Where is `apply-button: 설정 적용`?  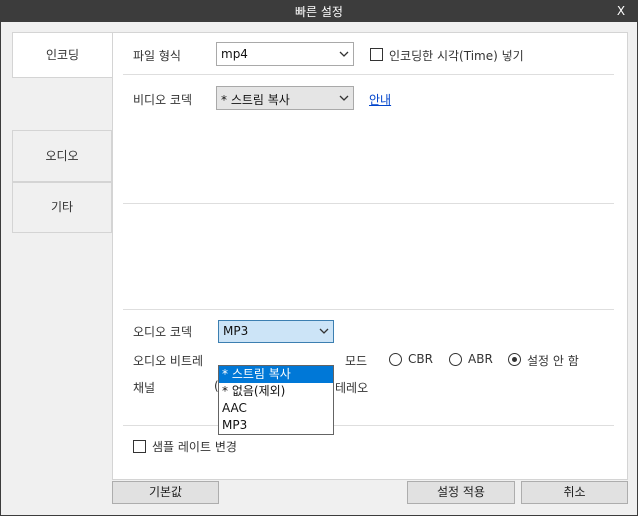
apply-button: 설정 적용 is located at coordinates (461, 492).